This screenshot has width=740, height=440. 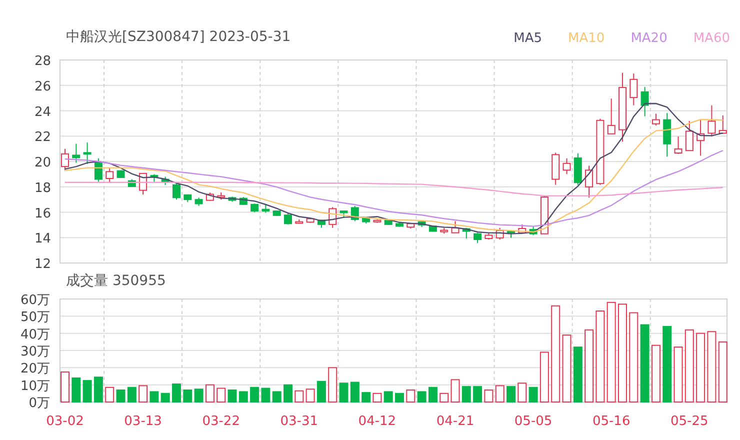 I want to click on axis-label: 05-16, so click(x=611, y=421).